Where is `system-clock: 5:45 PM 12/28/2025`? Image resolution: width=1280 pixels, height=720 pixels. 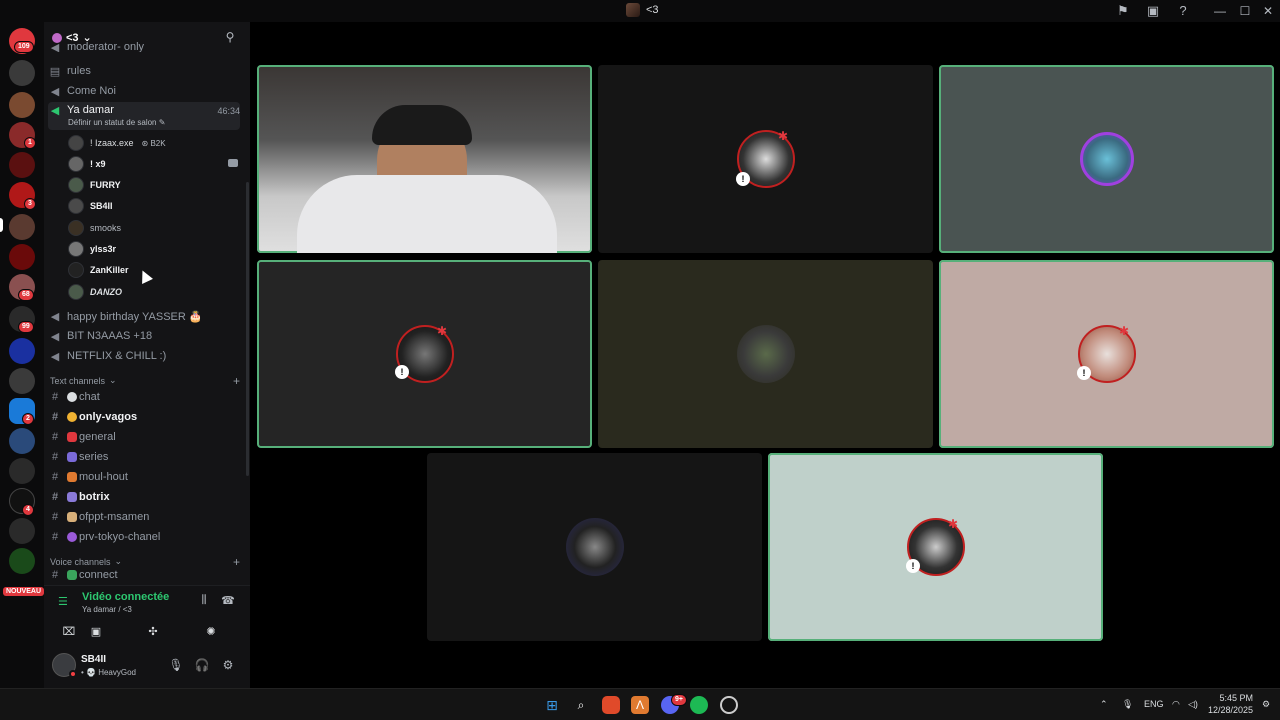
system-clock: 5:45 PM 12/28/2025 is located at coordinates (1230, 704).